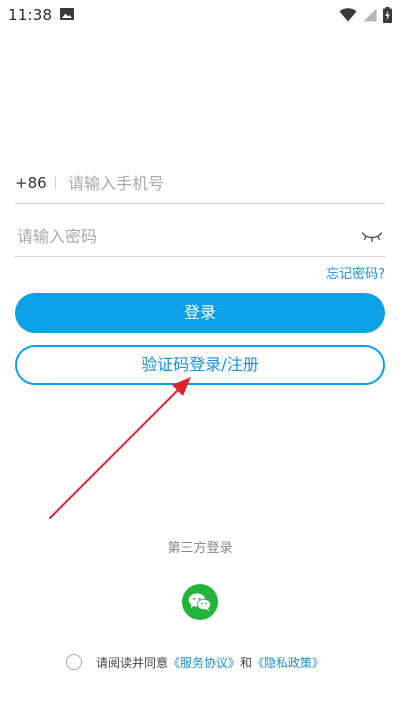 The image size is (400, 711). What do you see at coordinates (372, 236) in the screenshot?
I see `eye-closed-icon` at bounding box center [372, 236].